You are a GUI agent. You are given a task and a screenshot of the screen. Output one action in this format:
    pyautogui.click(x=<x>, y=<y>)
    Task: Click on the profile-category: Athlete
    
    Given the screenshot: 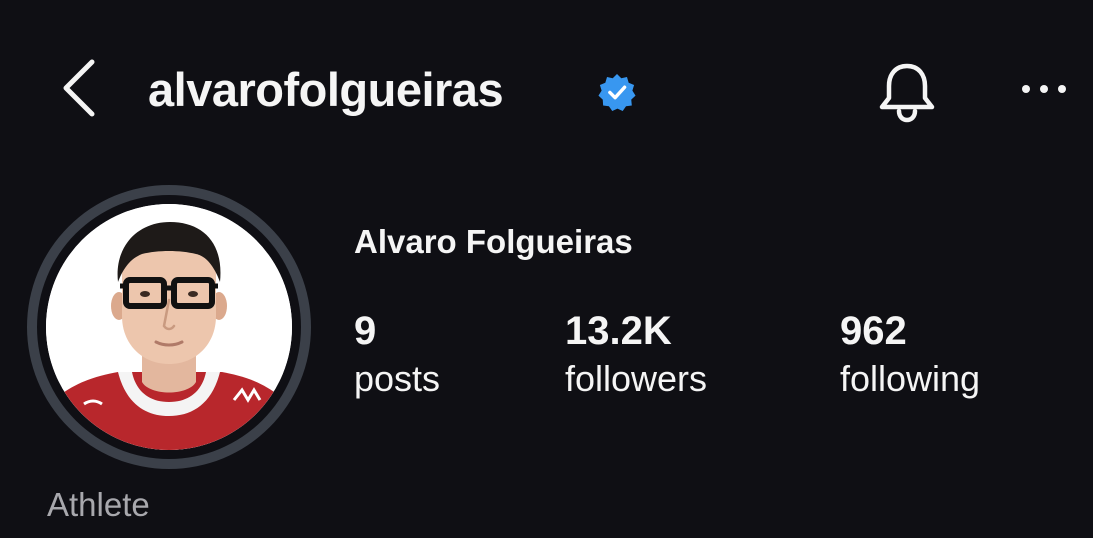 What is the action you would take?
    pyautogui.click(x=98, y=504)
    